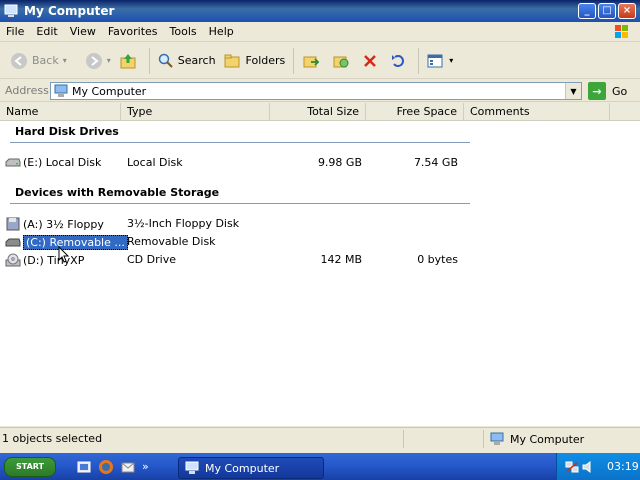 The image size is (640, 480). I want to click on table-row: (D:) TinyXP CD Drive 142 MB 0 bytes, so click(320, 260).